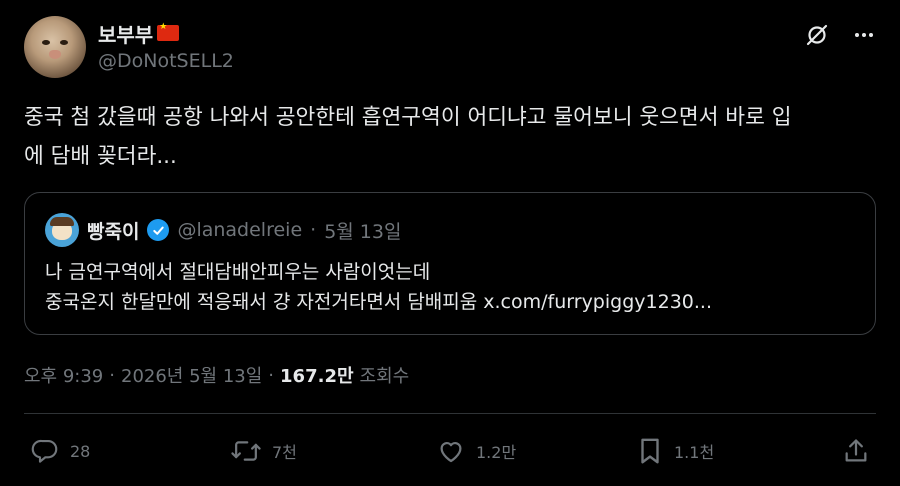 The height and width of the screenshot is (486, 900). What do you see at coordinates (125, 33) in the screenshot?
I see `author-display-name: 보부부` at bounding box center [125, 33].